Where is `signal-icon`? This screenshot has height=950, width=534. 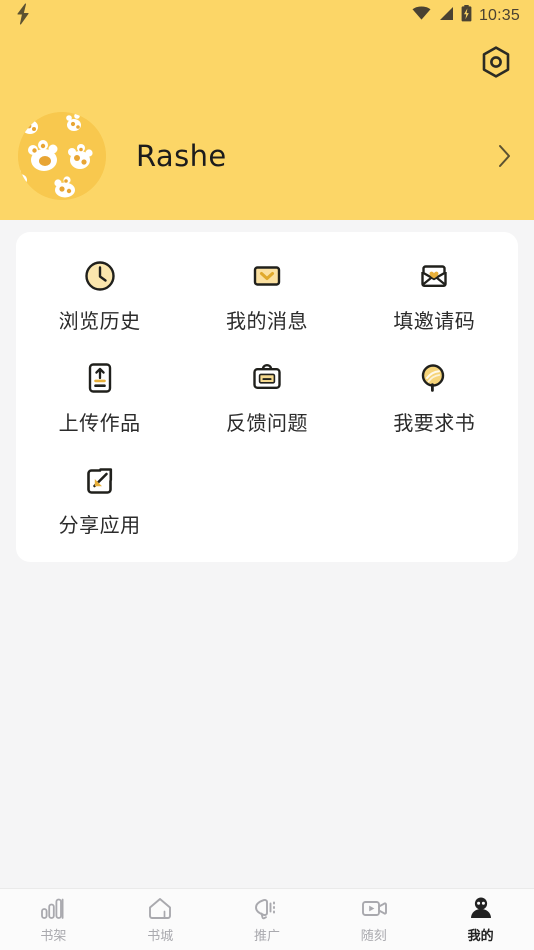
signal-icon is located at coordinates (446, 16).